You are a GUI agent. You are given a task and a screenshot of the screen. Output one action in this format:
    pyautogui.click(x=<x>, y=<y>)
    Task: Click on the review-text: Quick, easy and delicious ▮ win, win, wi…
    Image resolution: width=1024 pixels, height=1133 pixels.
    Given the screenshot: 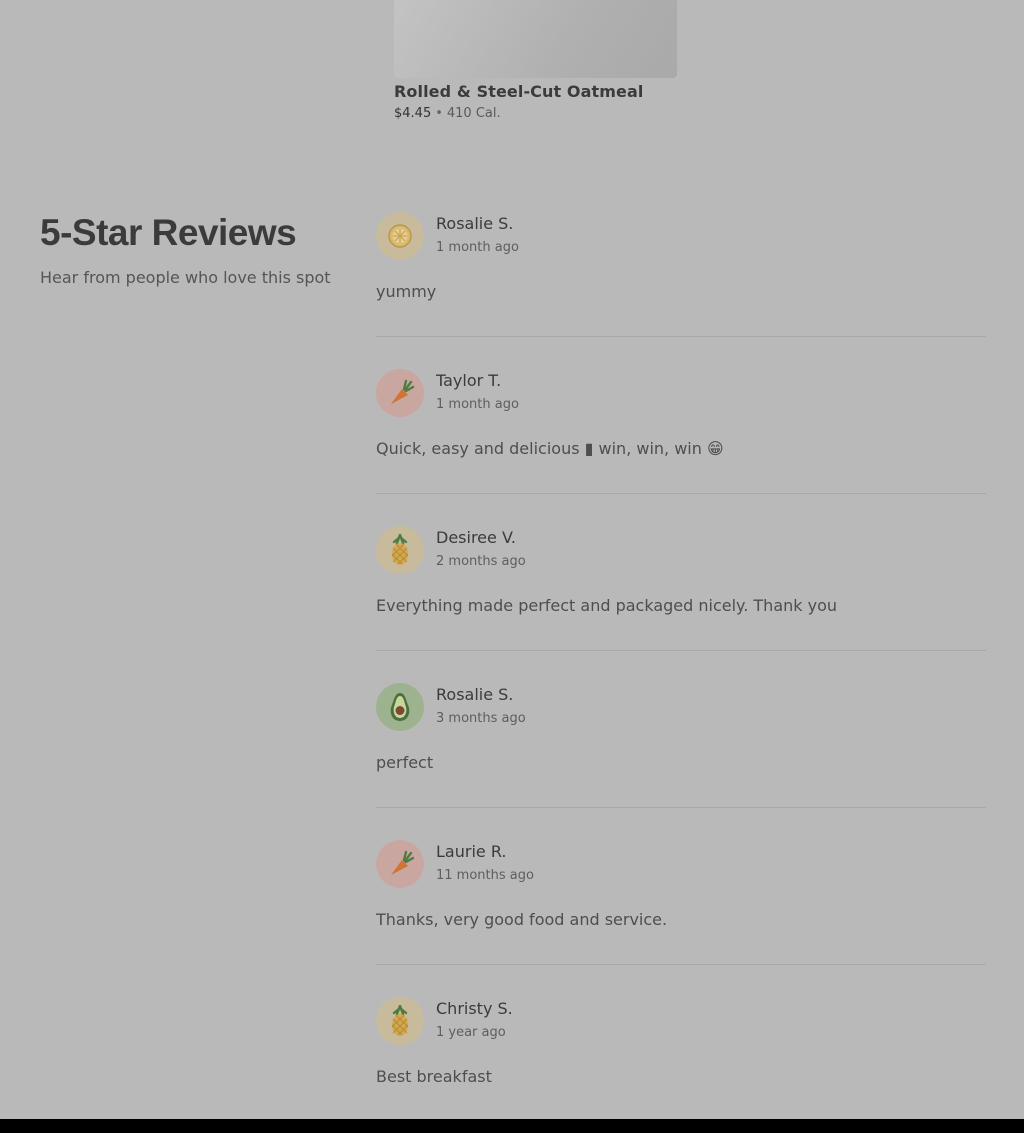 What is the action you would take?
    pyautogui.click(x=550, y=448)
    